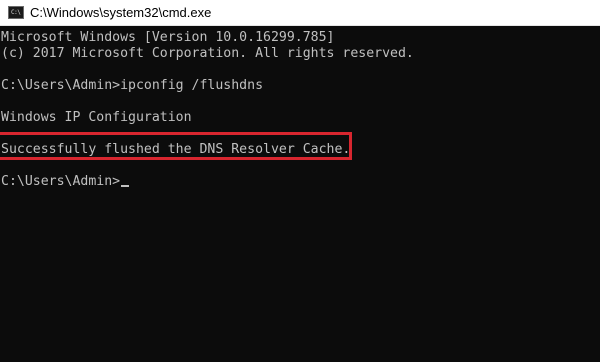 The image size is (600, 362). What do you see at coordinates (121, 12) in the screenshot?
I see `window-title: C:\Windows\system32\cmd.exe` at bounding box center [121, 12].